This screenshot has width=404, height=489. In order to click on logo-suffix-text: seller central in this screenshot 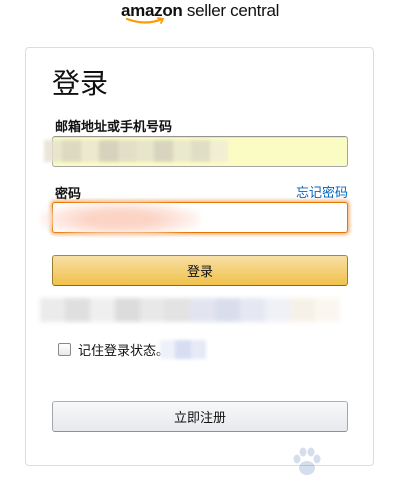, I will do `click(231, 10)`.